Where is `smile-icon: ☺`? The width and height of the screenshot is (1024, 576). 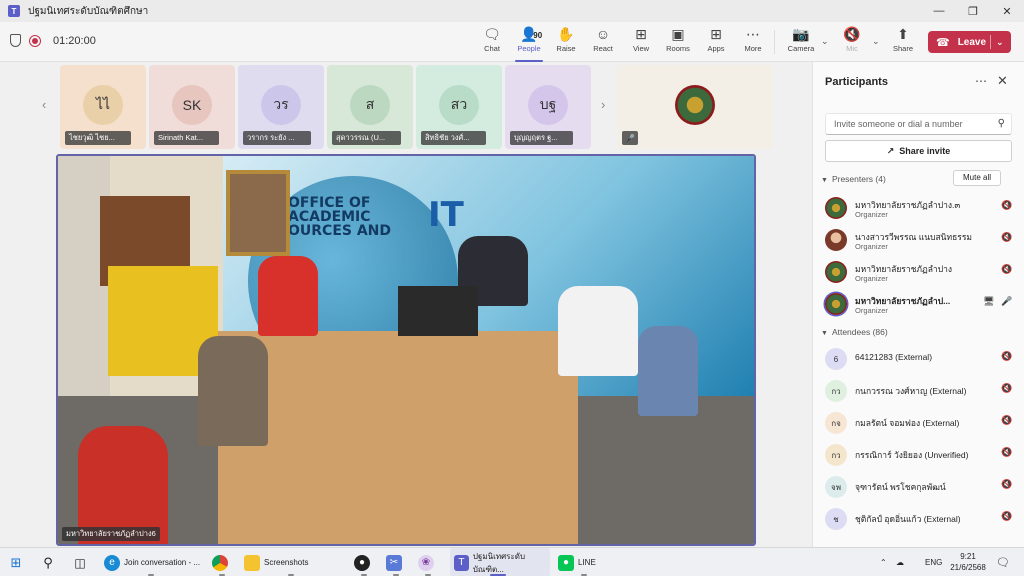 smile-icon: ☺ is located at coordinates (603, 34).